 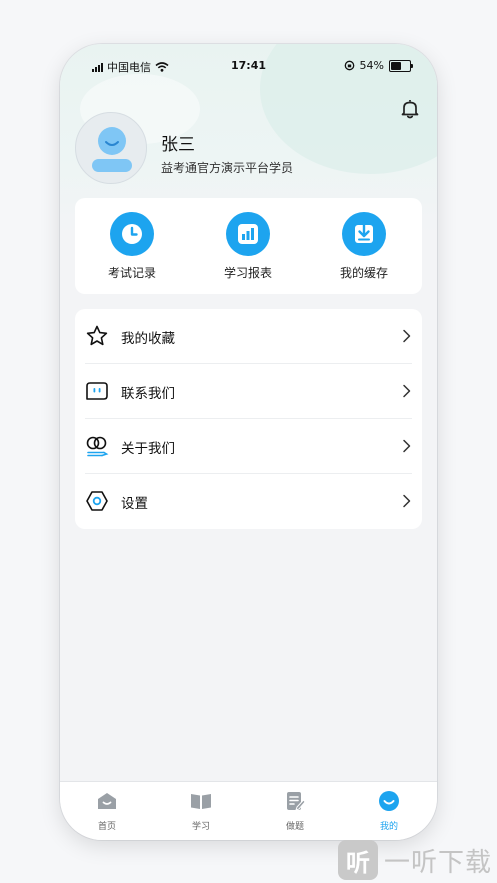 I want to click on status-right: 54%, so click(x=378, y=65).